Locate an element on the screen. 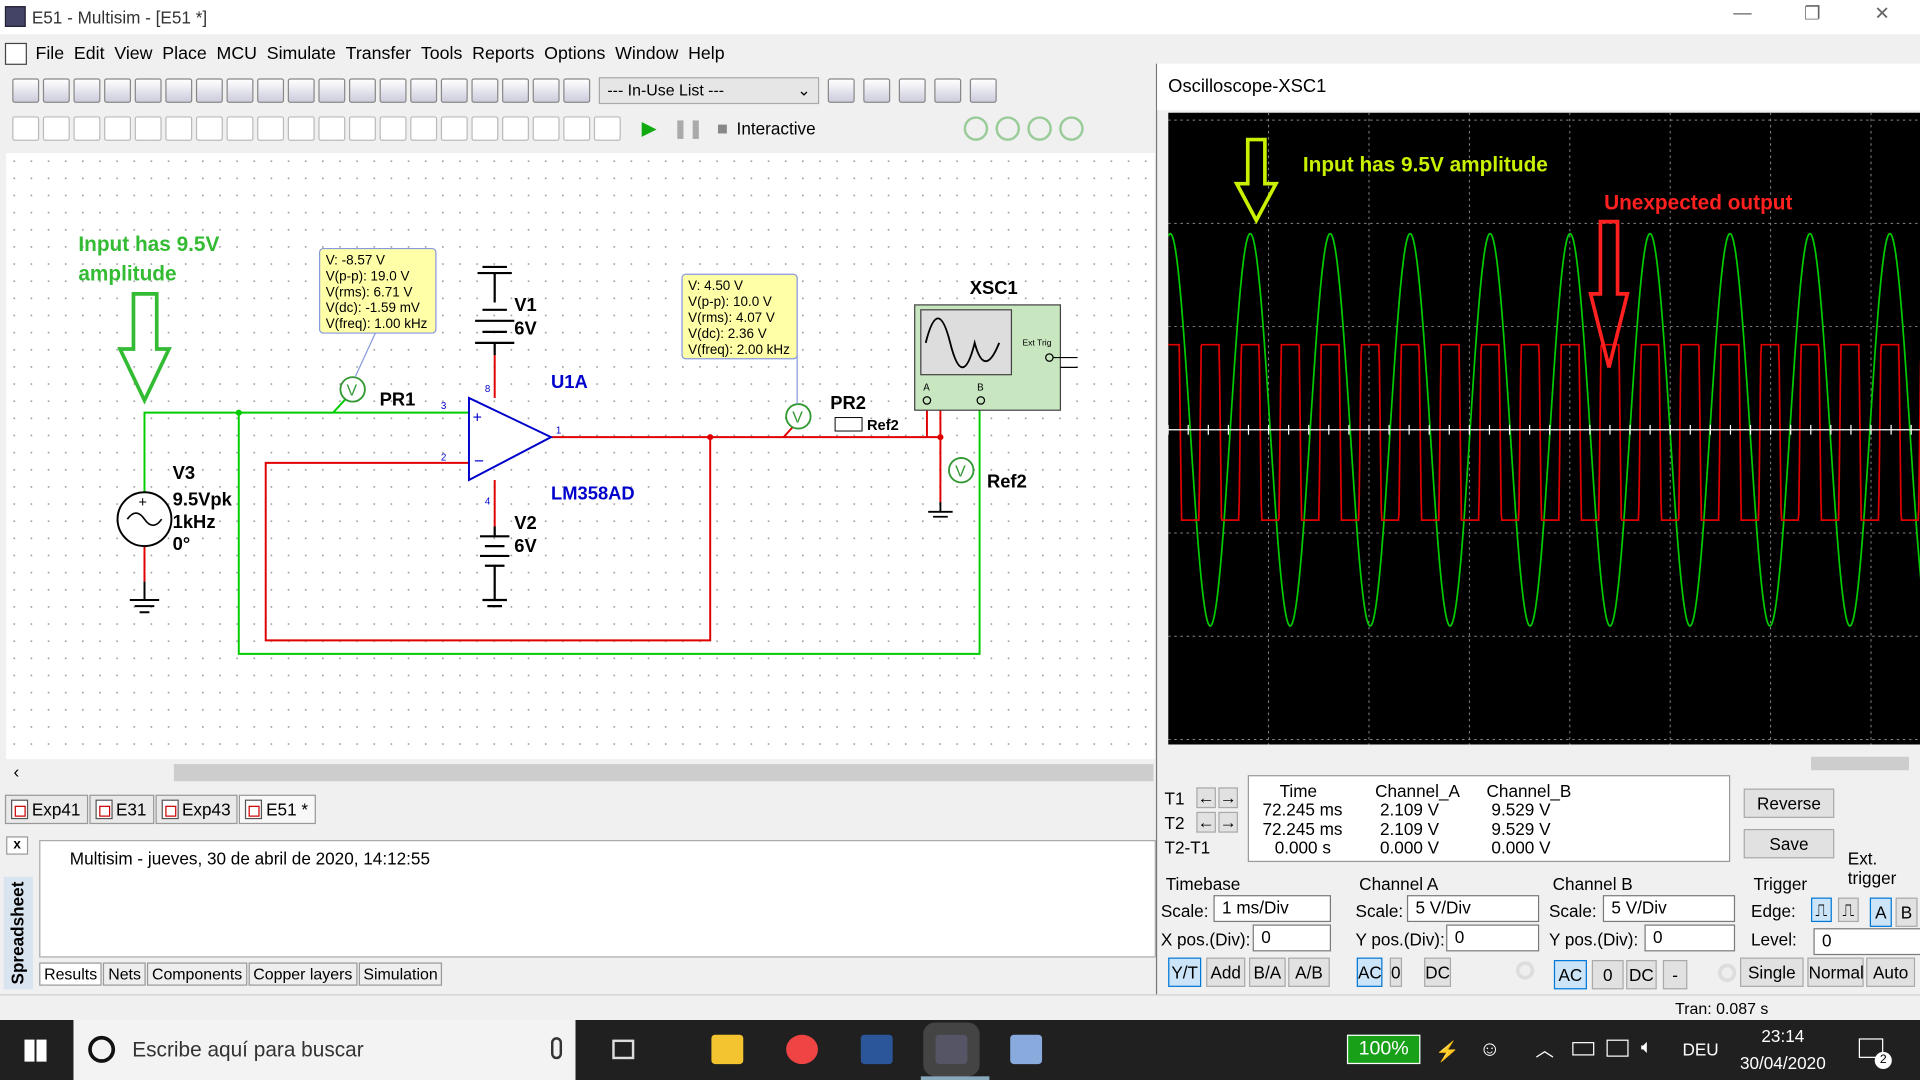 Image resolution: width=1920 pixels, height=1080 pixels. advanced-periph-icon is located at coordinates (393, 128).